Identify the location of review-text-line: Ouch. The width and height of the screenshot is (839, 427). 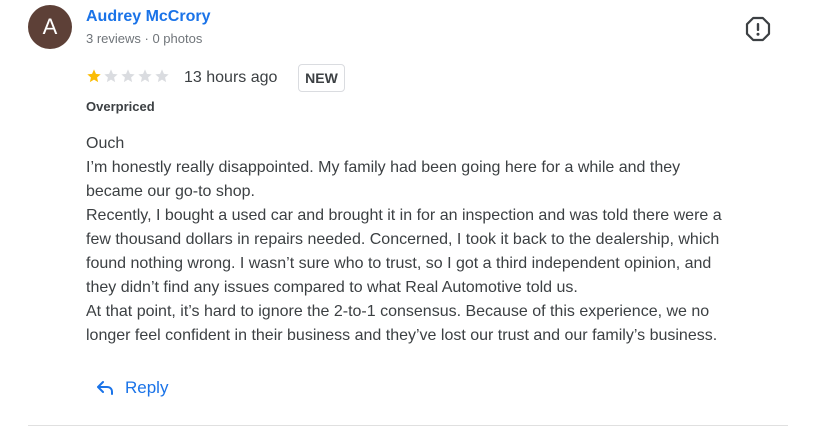
(105, 143).